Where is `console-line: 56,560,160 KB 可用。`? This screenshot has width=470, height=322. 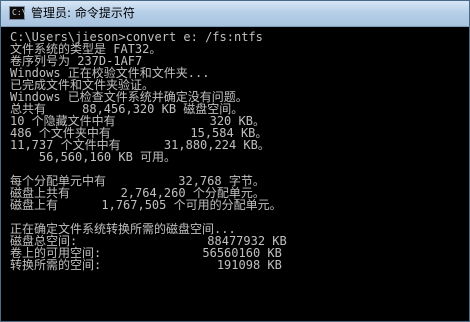
console-line: 56,560,160 KB 可用。 is located at coordinates (93, 157).